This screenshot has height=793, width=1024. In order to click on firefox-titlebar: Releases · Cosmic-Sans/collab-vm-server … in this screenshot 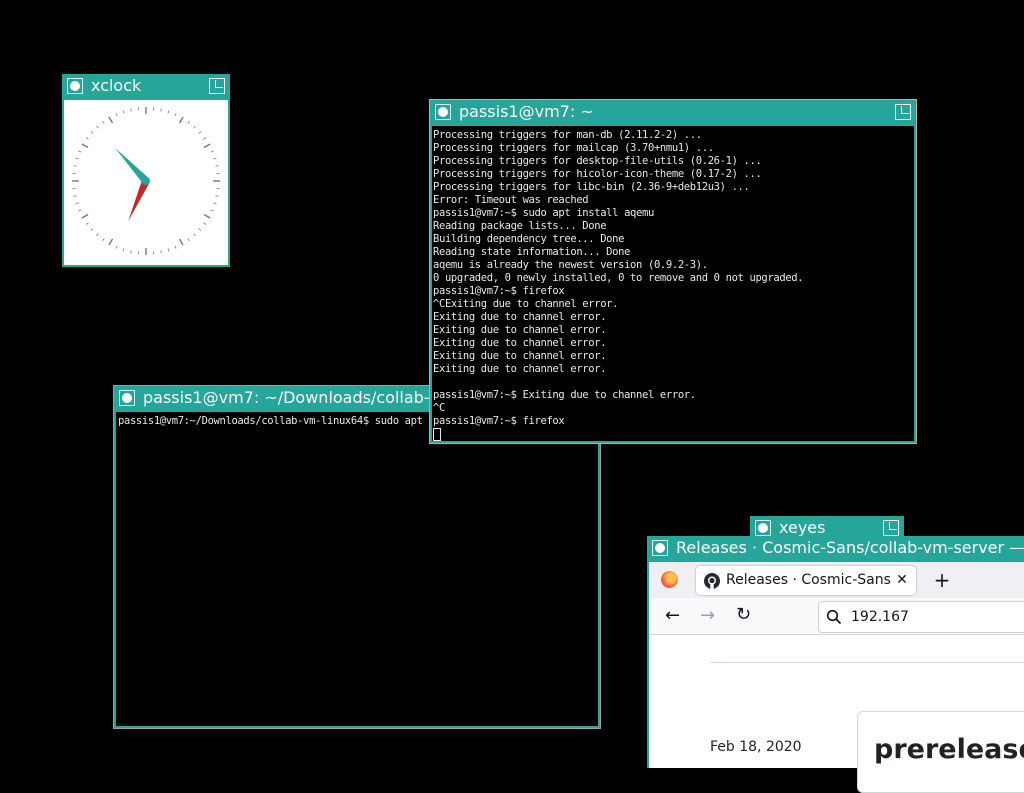, I will do `click(835, 548)`.